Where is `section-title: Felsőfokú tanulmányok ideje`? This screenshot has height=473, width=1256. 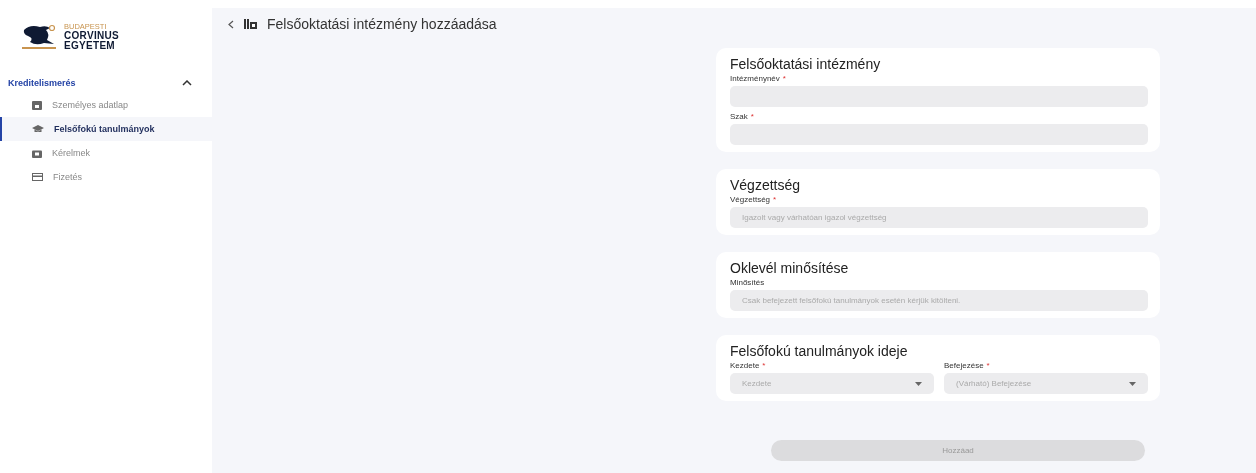 section-title: Felsőfokú tanulmányok ideje is located at coordinates (819, 351).